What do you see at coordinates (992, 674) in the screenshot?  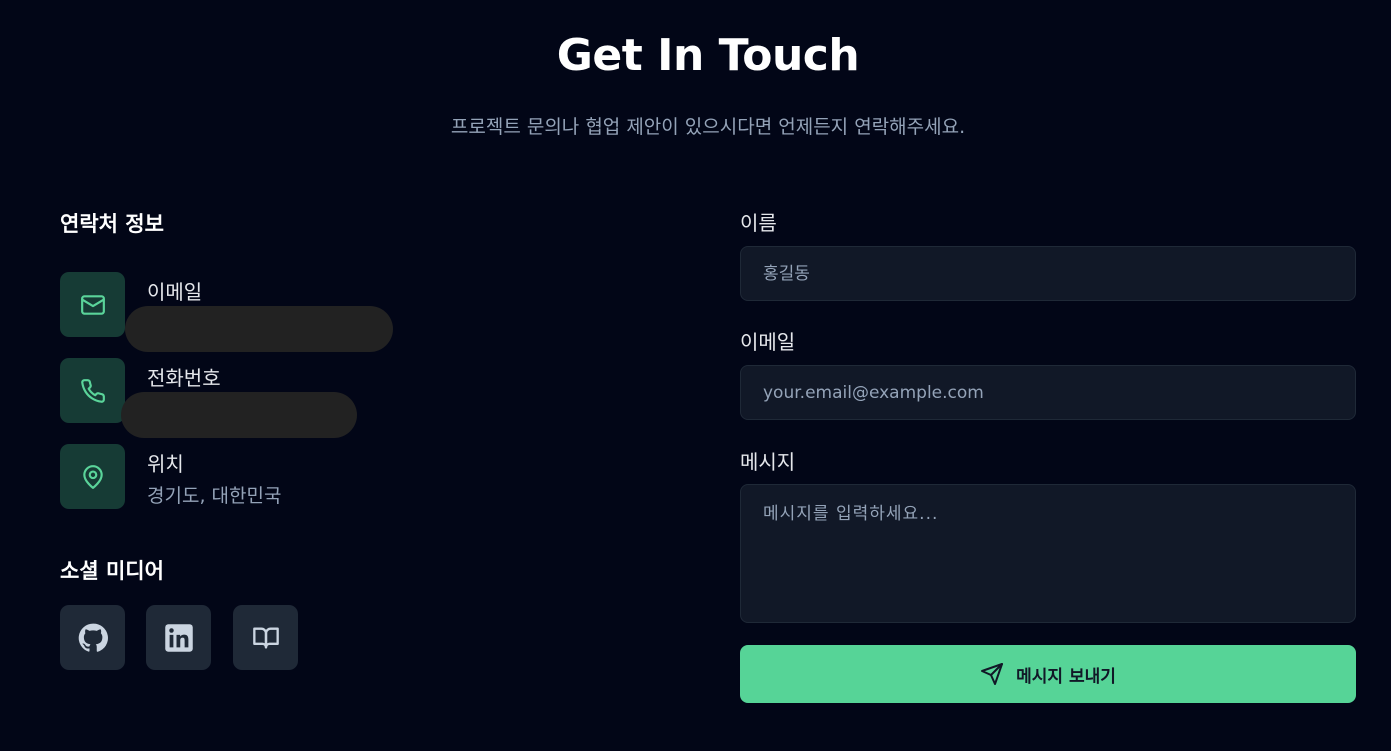 I see `send-icon` at bounding box center [992, 674].